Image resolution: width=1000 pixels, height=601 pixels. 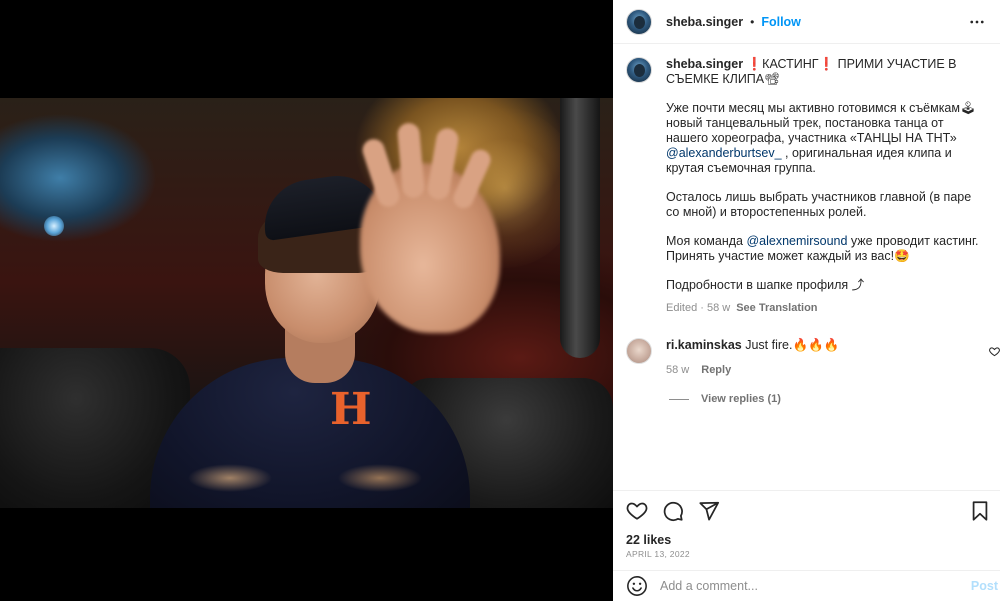 I want to click on post-date: April 13, 2022, so click(x=658, y=554).